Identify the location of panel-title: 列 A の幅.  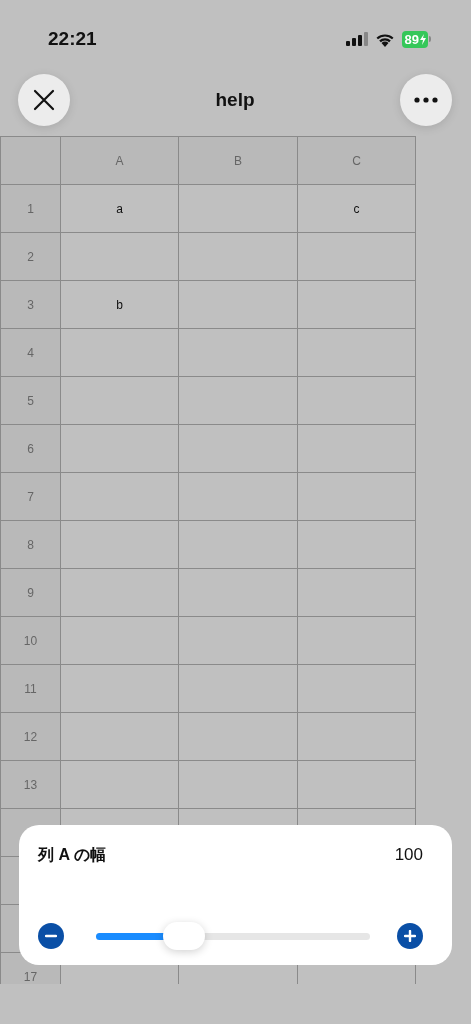
(72, 854).